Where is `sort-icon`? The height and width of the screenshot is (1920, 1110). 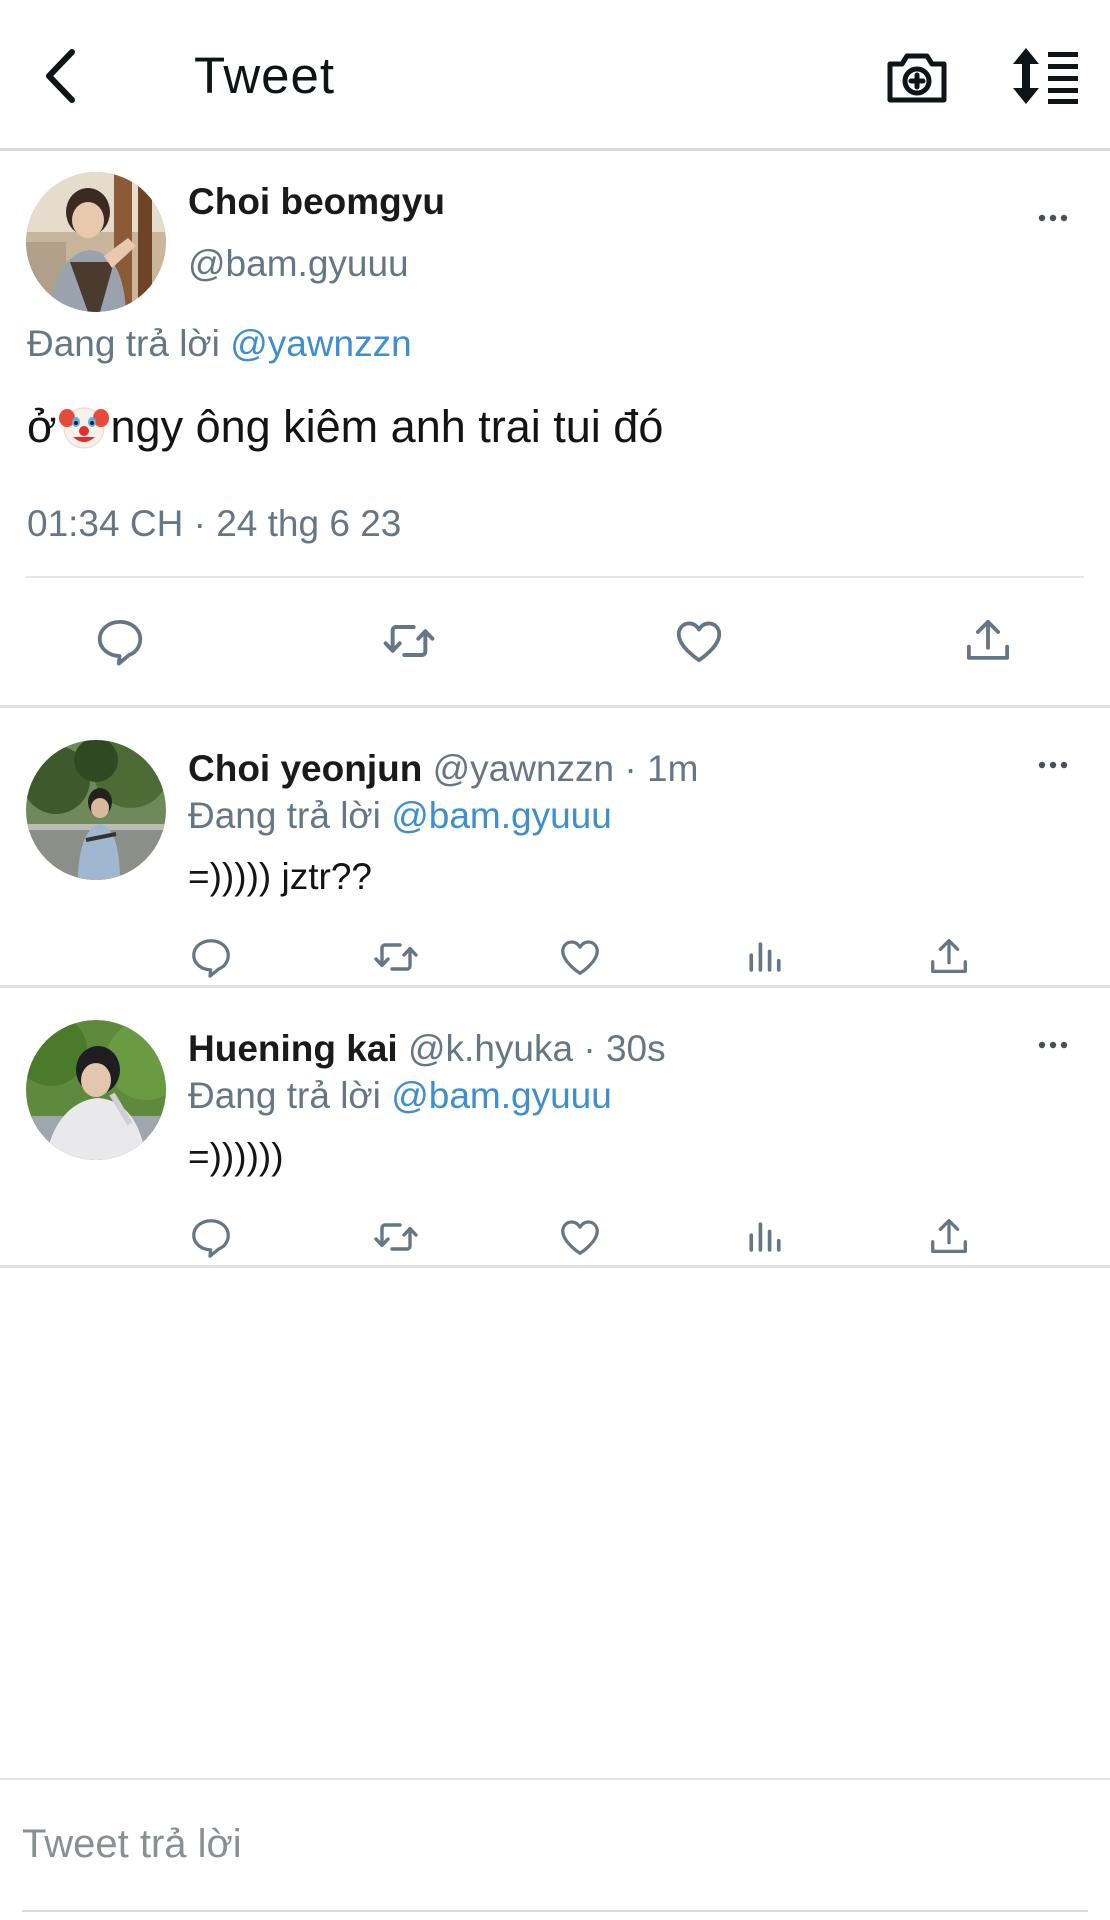
sort-icon is located at coordinates (1045, 76).